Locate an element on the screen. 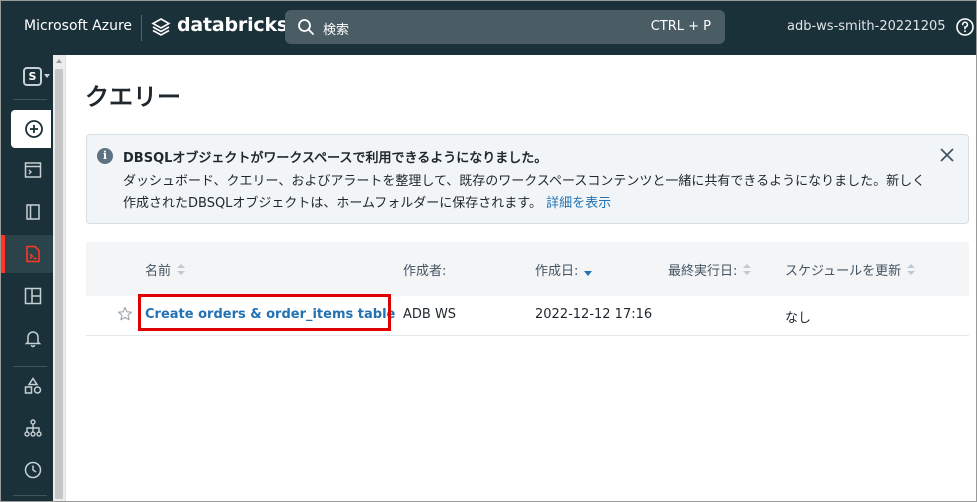 The image size is (977, 502). column-header-label: 作成者: is located at coordinates (425, 271).